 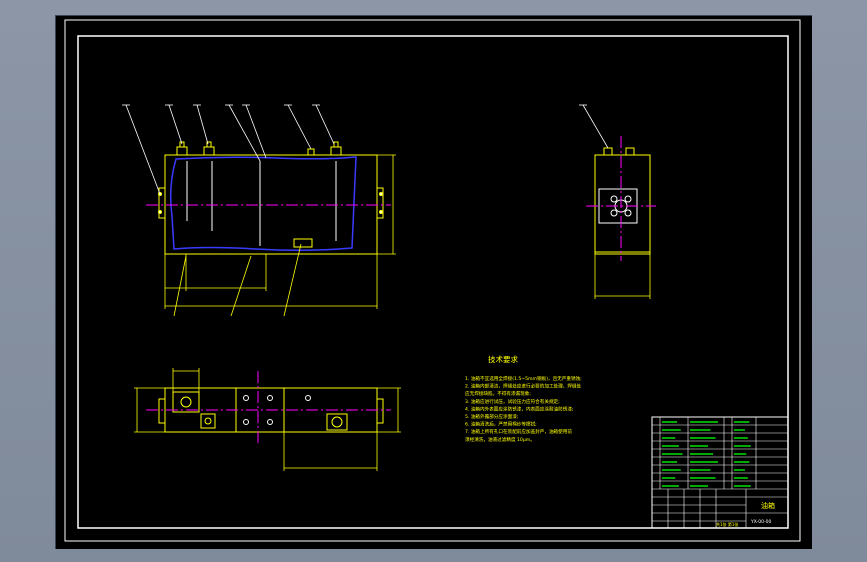 I want to click on title-block-border, so click(x=720, y=472).